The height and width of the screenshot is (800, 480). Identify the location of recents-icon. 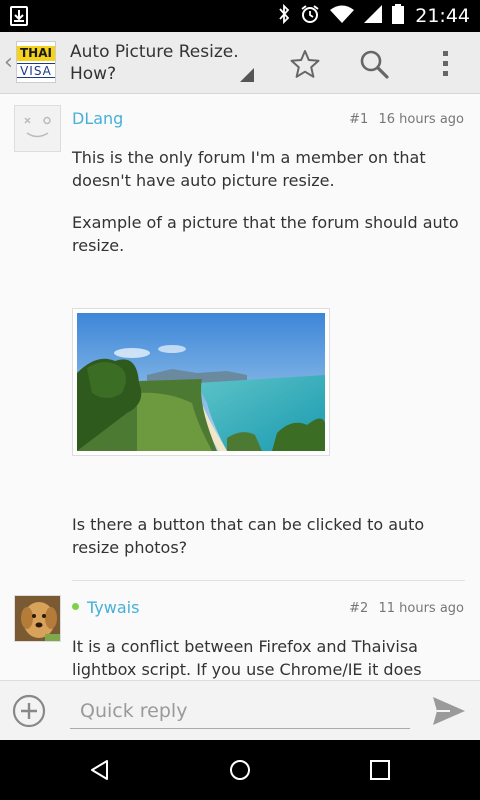
(380, 770).